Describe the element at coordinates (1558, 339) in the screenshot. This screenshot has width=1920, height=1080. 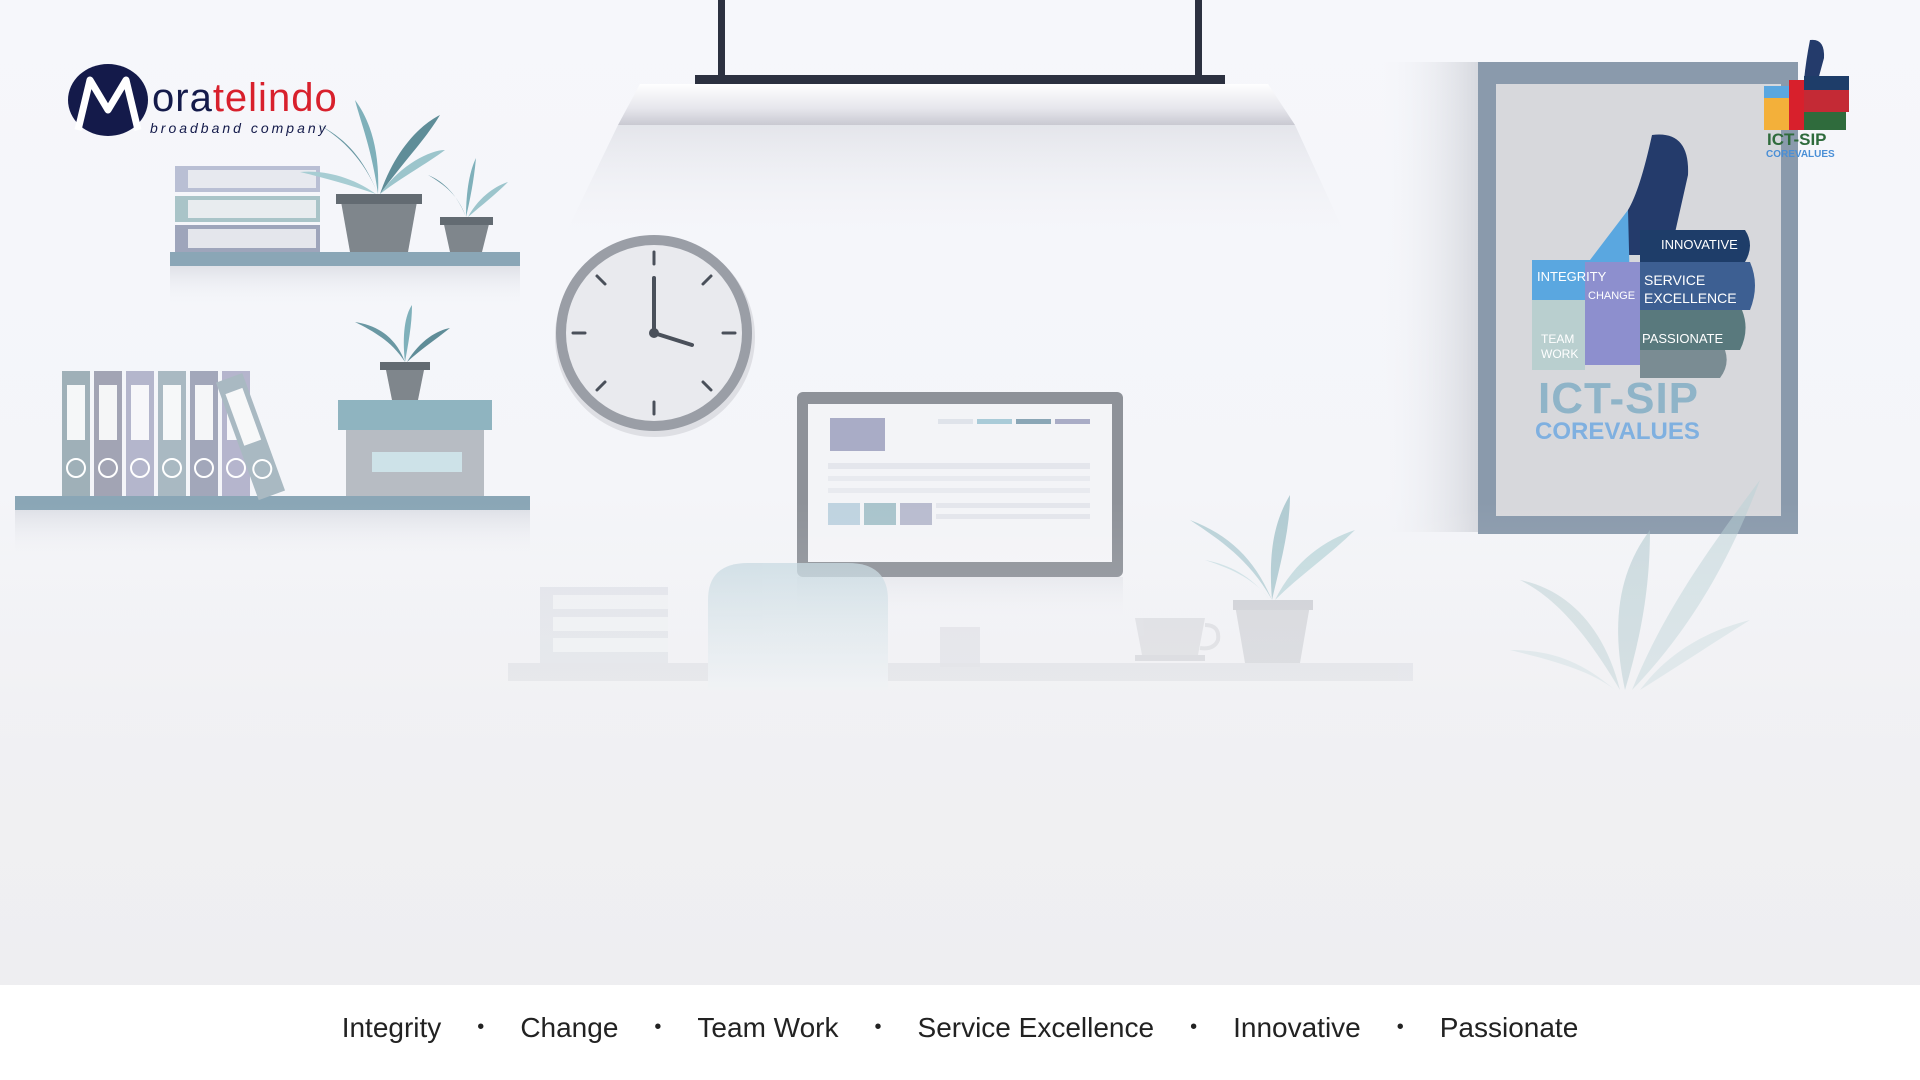
I see `poster-label-team: TEAM` at that location.